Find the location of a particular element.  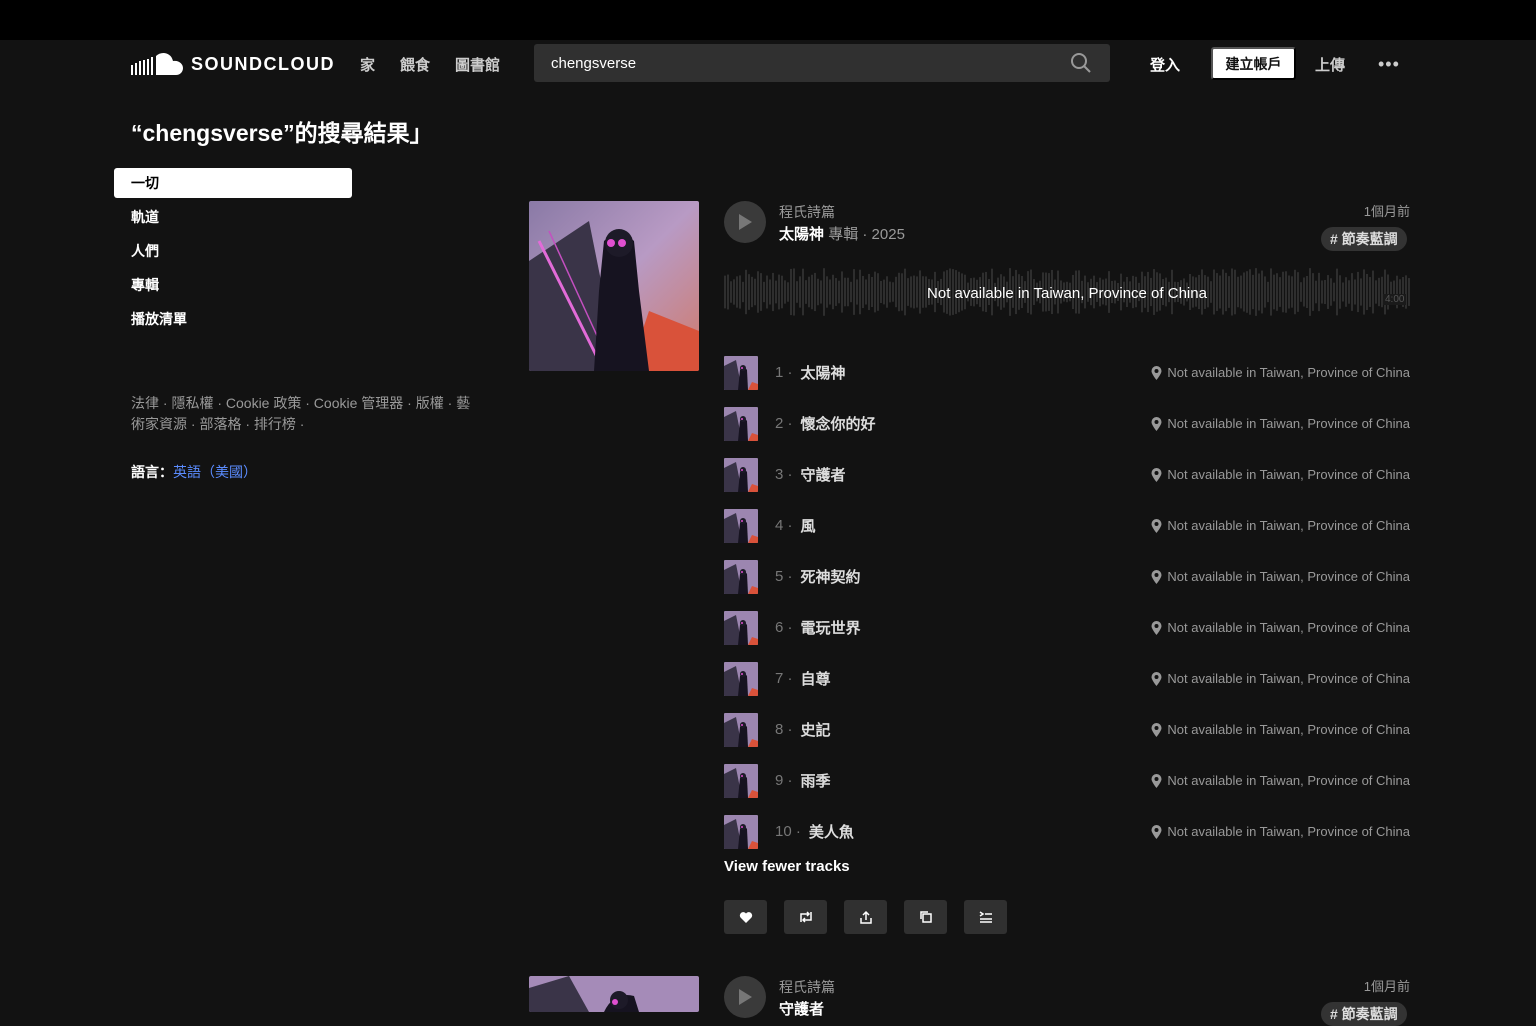

filter-people: 人們 is located at coordinates (233, 251).